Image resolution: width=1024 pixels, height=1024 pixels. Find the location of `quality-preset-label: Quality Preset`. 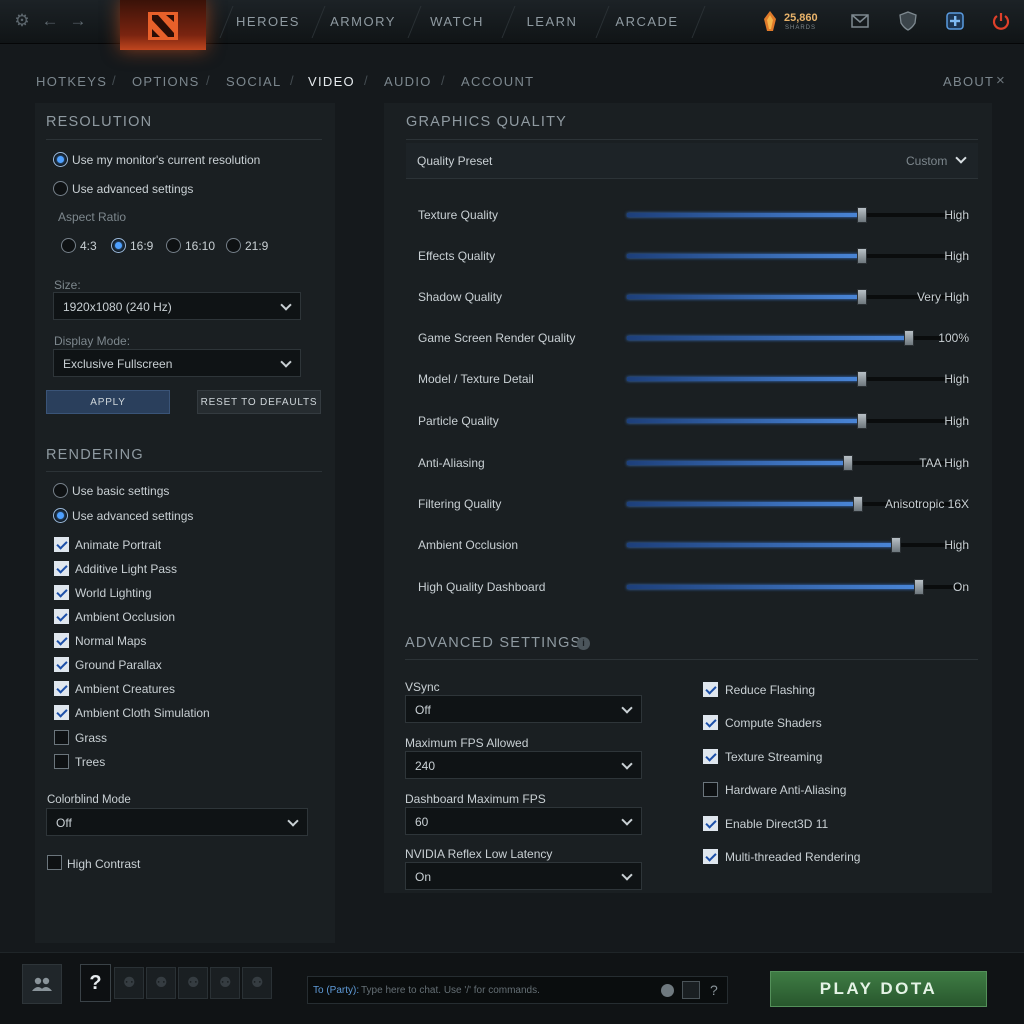

quality-preset-label: Quality Preset is located at coordinates (455, 161).